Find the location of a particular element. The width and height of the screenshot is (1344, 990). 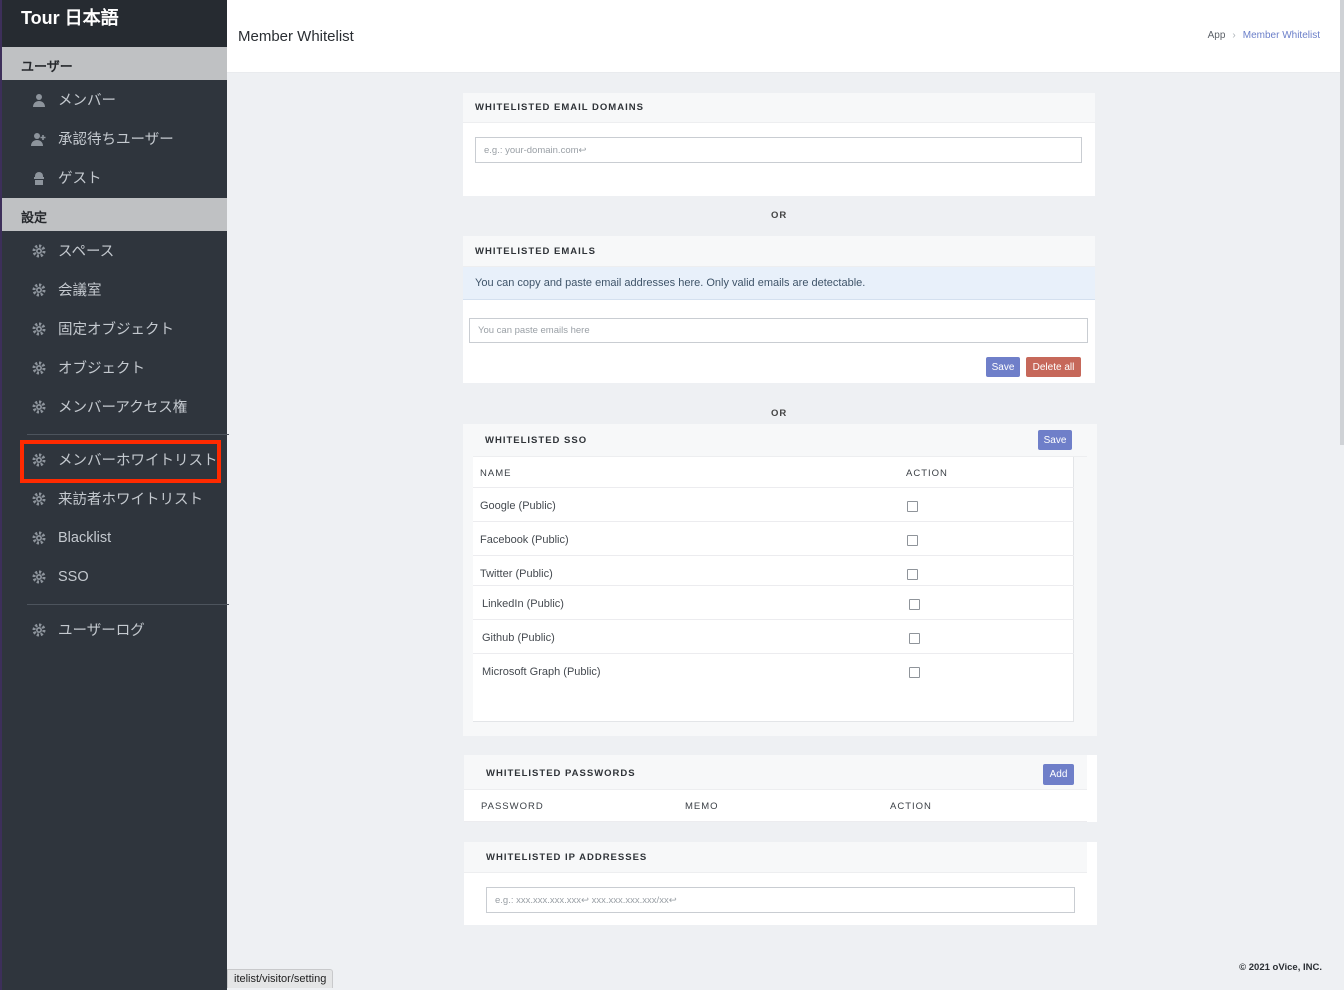

status-bar-url: itelist/visitor/setting is located at coordinates (280, 978).